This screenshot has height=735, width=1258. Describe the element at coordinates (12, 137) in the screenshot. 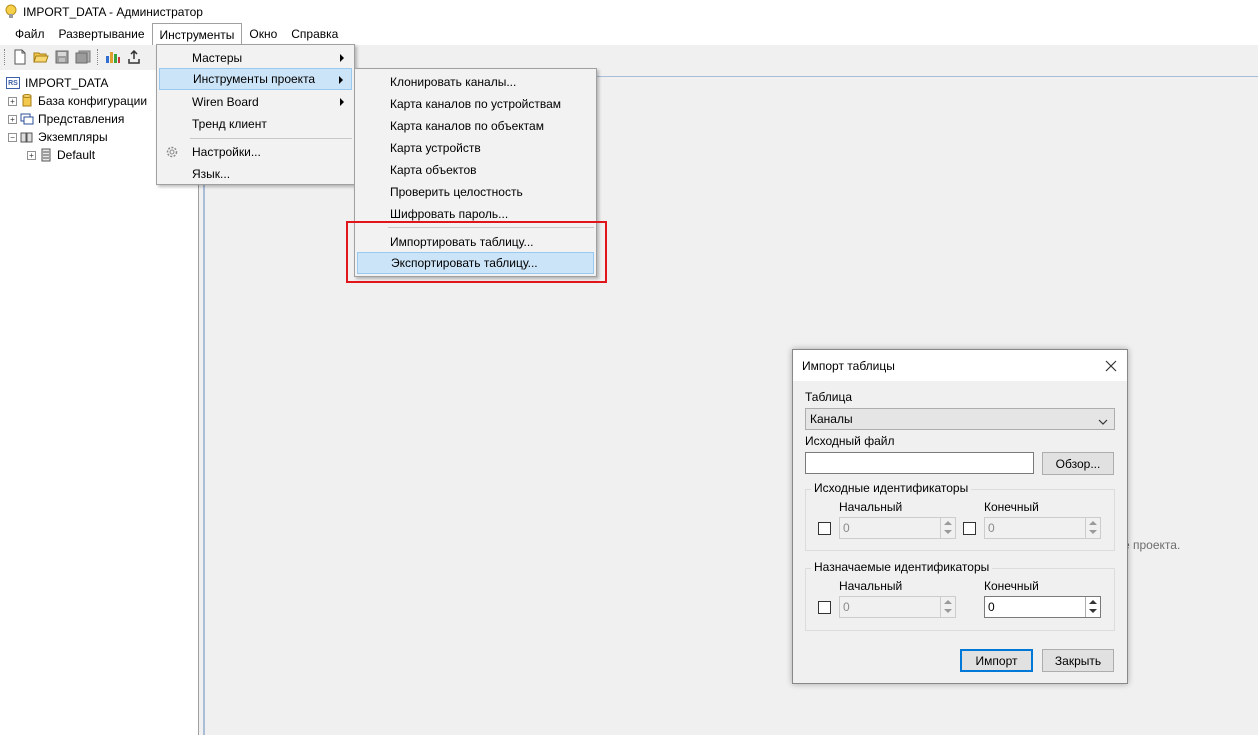

I see `collapse-minus-icon: −` at that location.